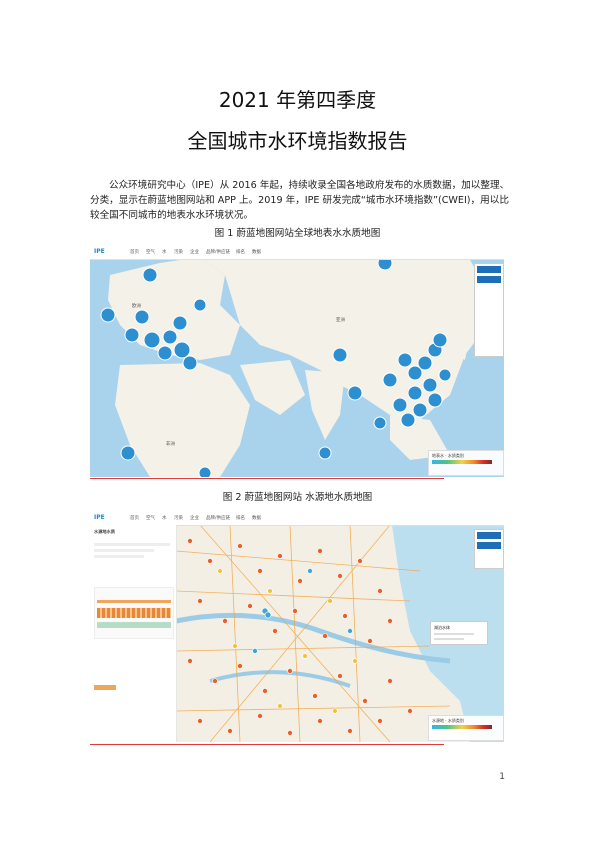 This screenshot has width=595, height=842. What do you see at coordinates (489, 310) in the screenshot?
I see `map1-layer-panel` at bounding box center [489, 310].